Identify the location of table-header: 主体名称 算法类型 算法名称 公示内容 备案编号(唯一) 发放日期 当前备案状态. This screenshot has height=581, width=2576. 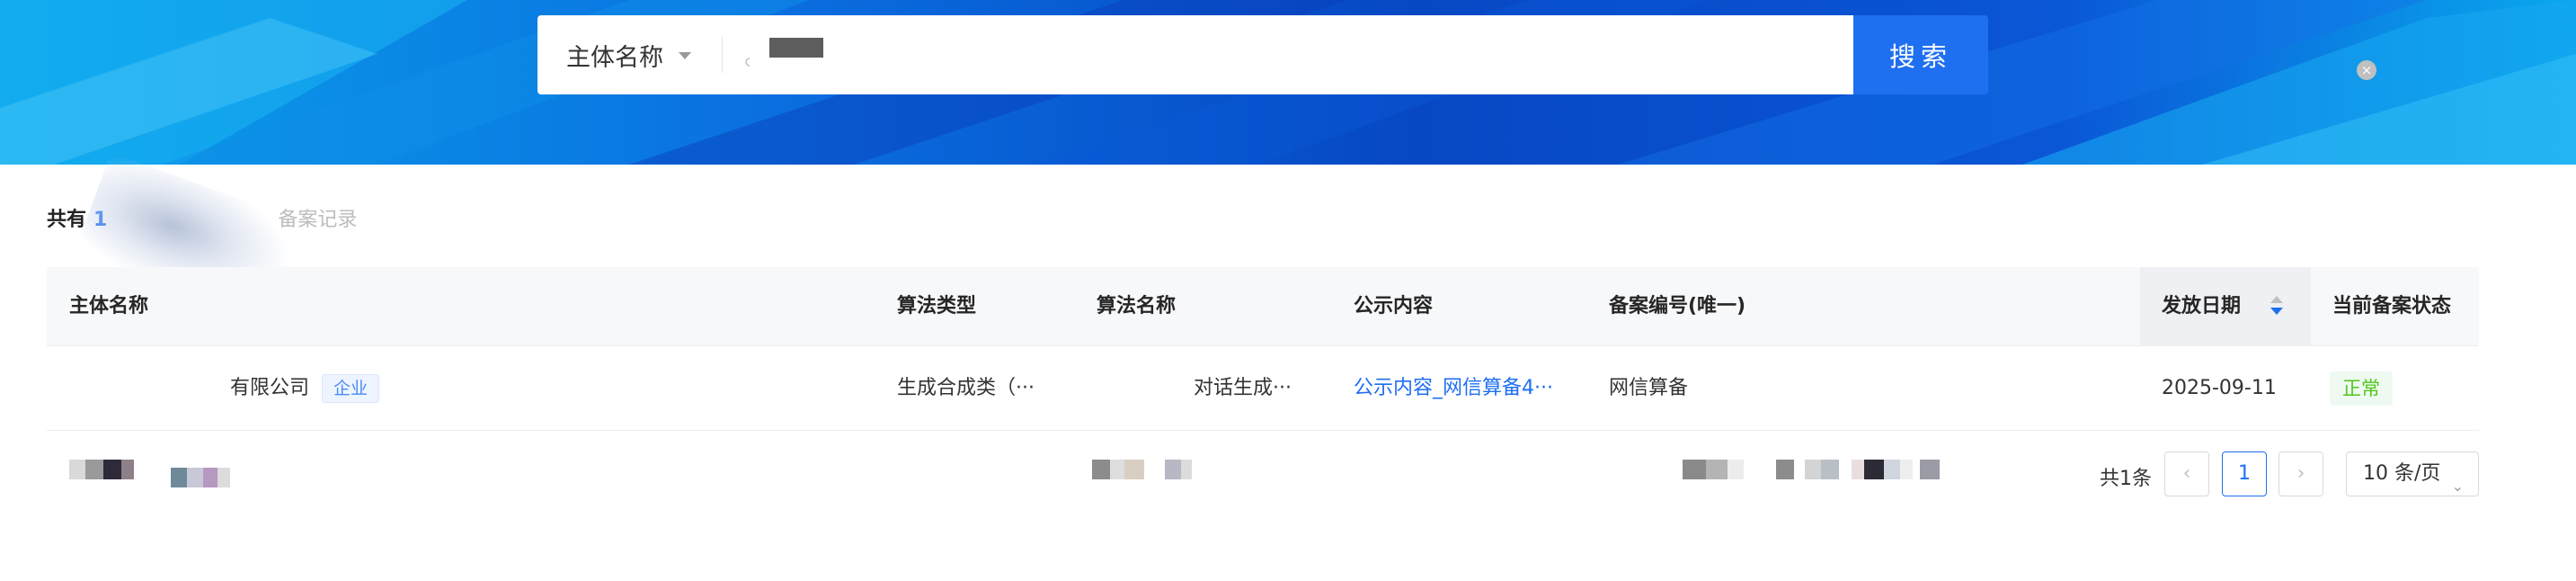
(1263, 306).